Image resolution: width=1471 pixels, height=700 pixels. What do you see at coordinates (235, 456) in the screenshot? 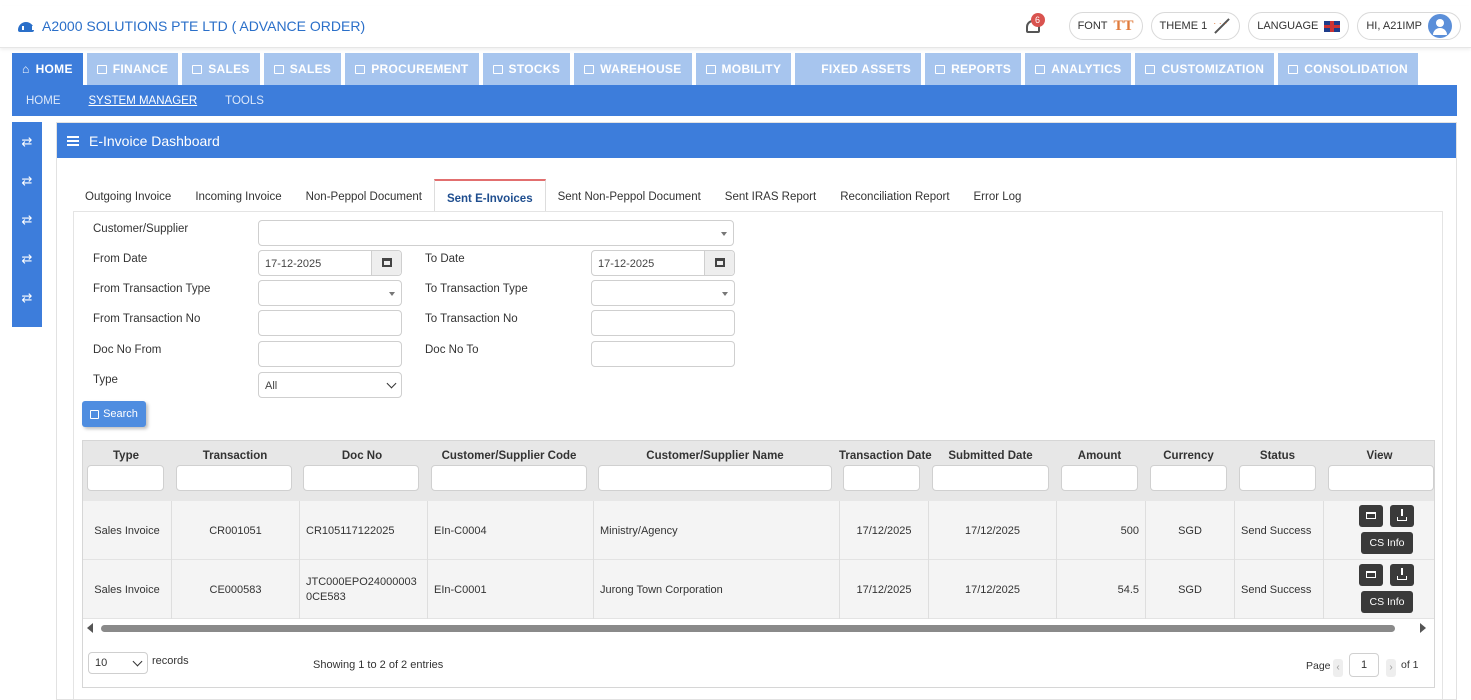
I see `column-header: Transaction` at bounding box center [235, 456].